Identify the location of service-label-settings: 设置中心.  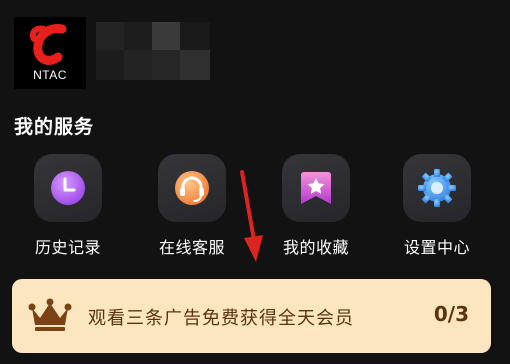
(436, 247).